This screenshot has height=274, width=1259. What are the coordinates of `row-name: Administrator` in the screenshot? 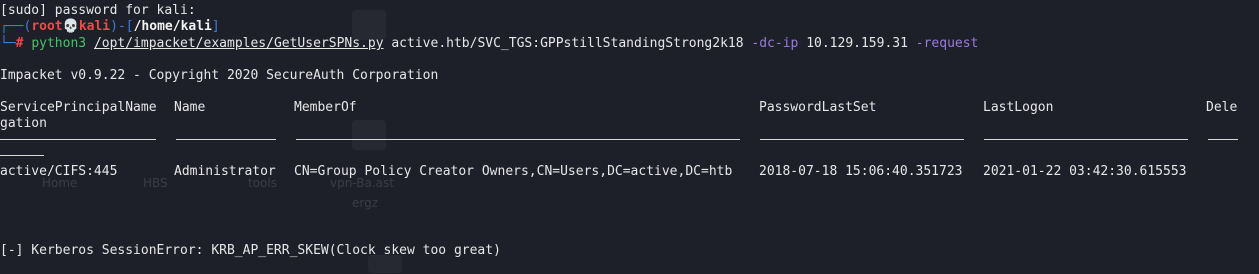 It's located at (225, 171).